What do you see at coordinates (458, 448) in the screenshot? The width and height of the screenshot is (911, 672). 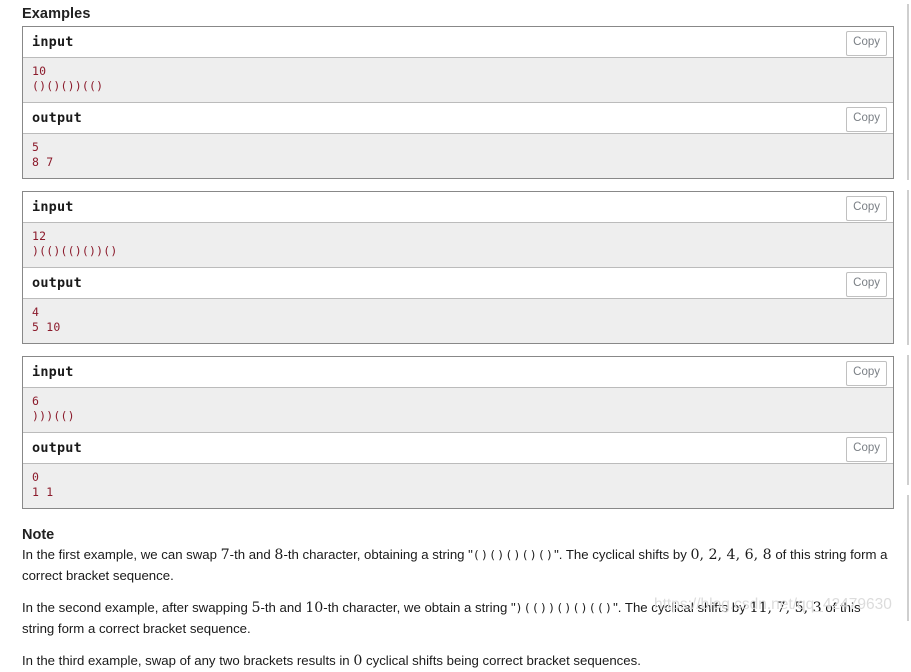 I see `output-title-3: output Copy` at bounding box center [458, 448].